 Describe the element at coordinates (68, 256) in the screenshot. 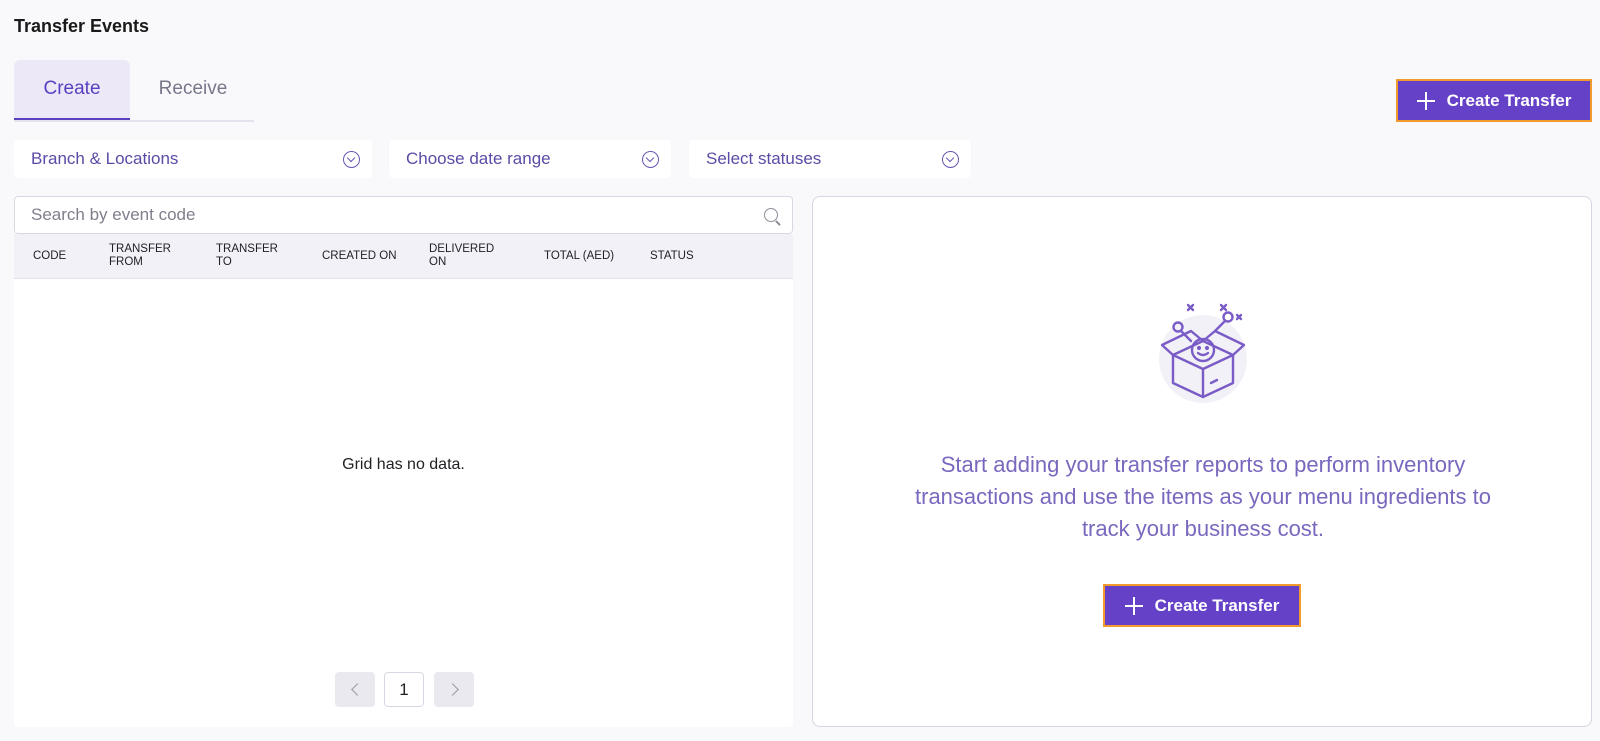

I see `column-code: CODE` at that location.